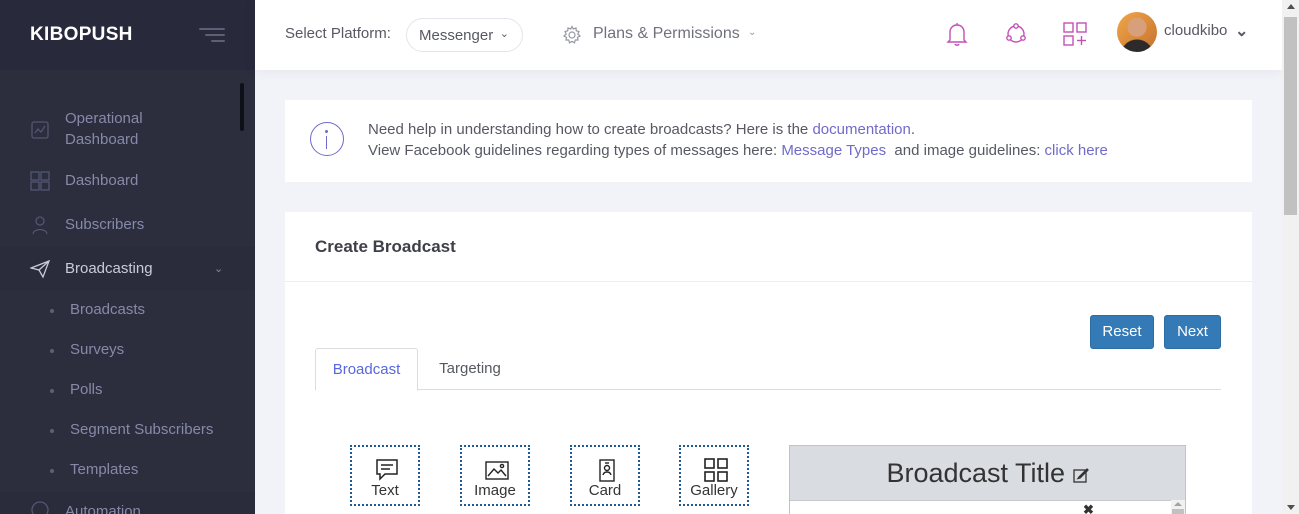 This screenshot has height=514, width=1299. I want to click on sidebar-subitem-label: Segment Subscribers, so click(142, 429).